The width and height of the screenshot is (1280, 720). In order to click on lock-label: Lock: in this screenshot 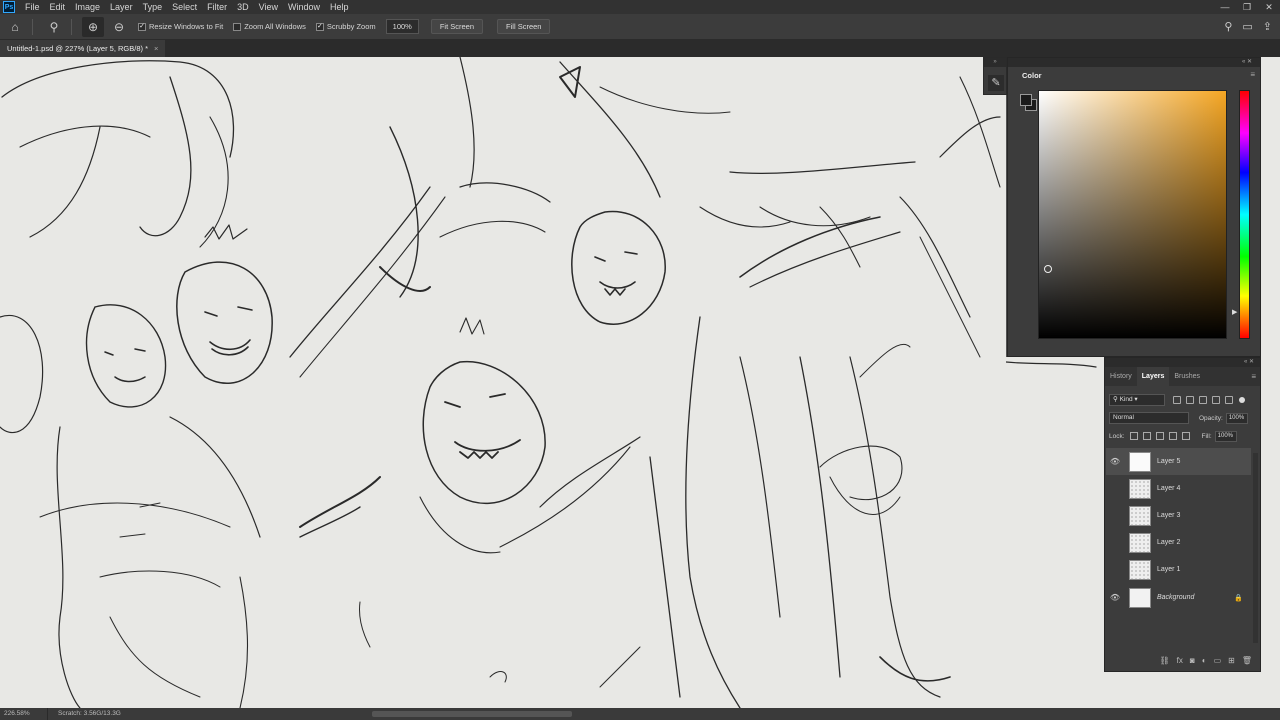, I will do `click(1117, 436)`.